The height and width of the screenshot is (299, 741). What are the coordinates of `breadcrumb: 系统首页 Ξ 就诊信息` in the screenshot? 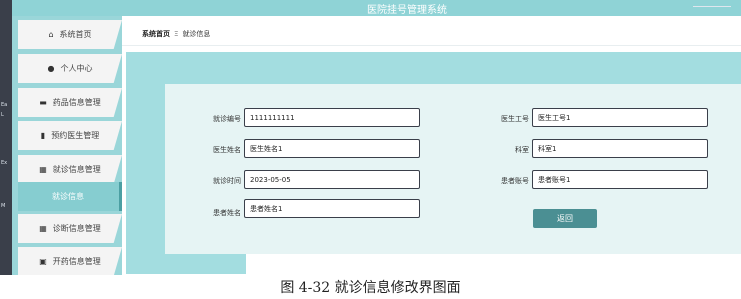 It's located at (431, 34).